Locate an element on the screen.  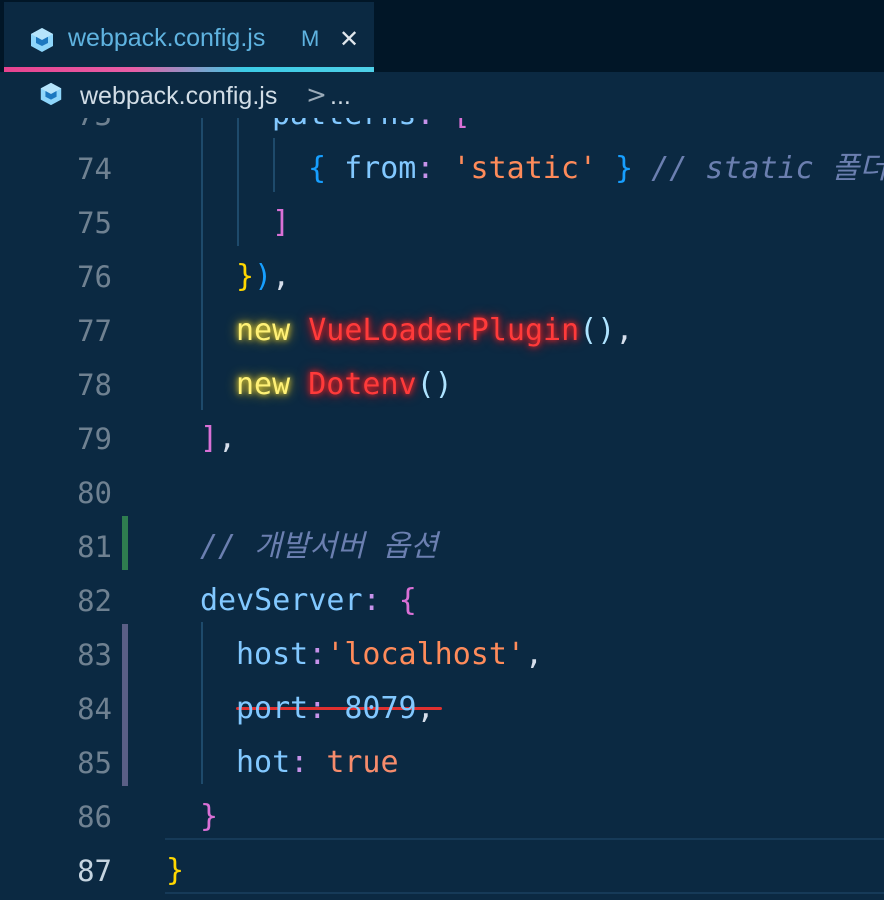
code-token: true is located at coordinates (362, 762).